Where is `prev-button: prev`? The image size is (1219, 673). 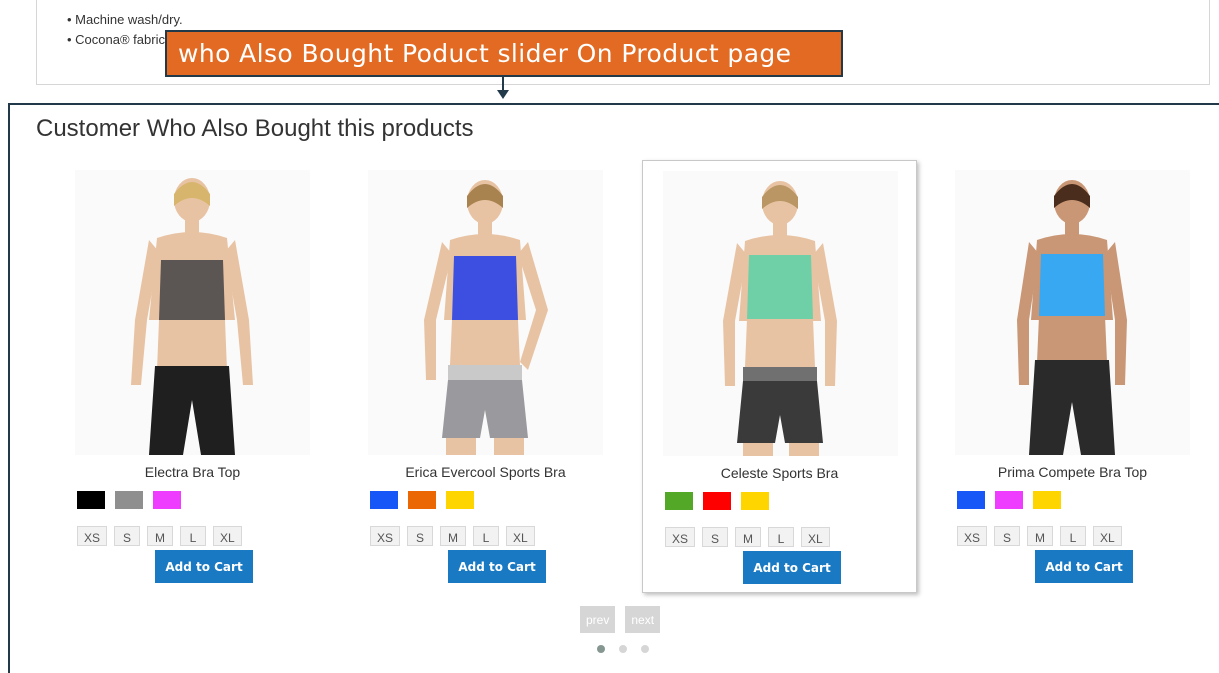
prev-button: prev is located at coordinates (598, 619).